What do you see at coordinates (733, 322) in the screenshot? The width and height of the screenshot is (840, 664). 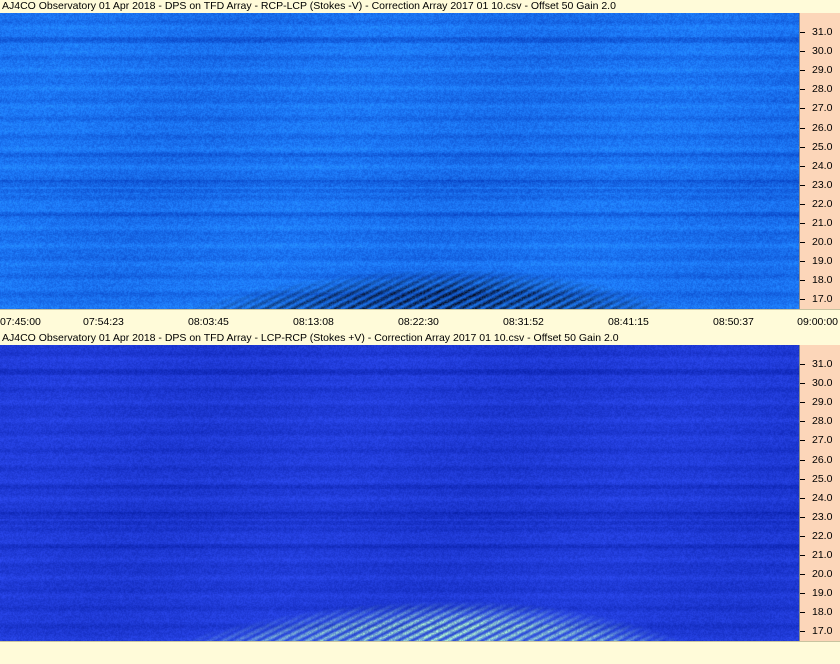 I see `time-tick-label: 08:50:37` at bounding box center [733, 322].